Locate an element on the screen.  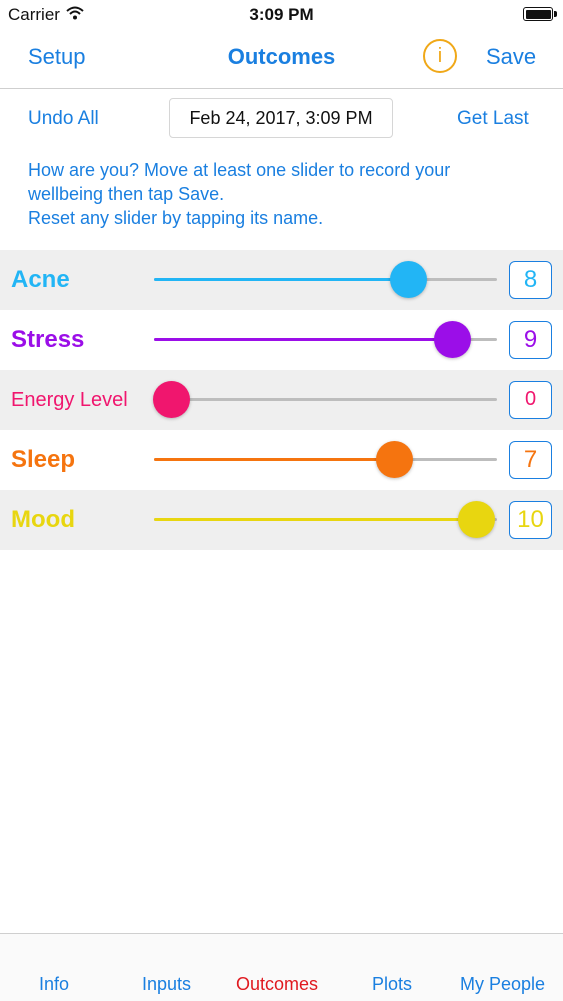
battery-icon is located at coordinates (540, 14).